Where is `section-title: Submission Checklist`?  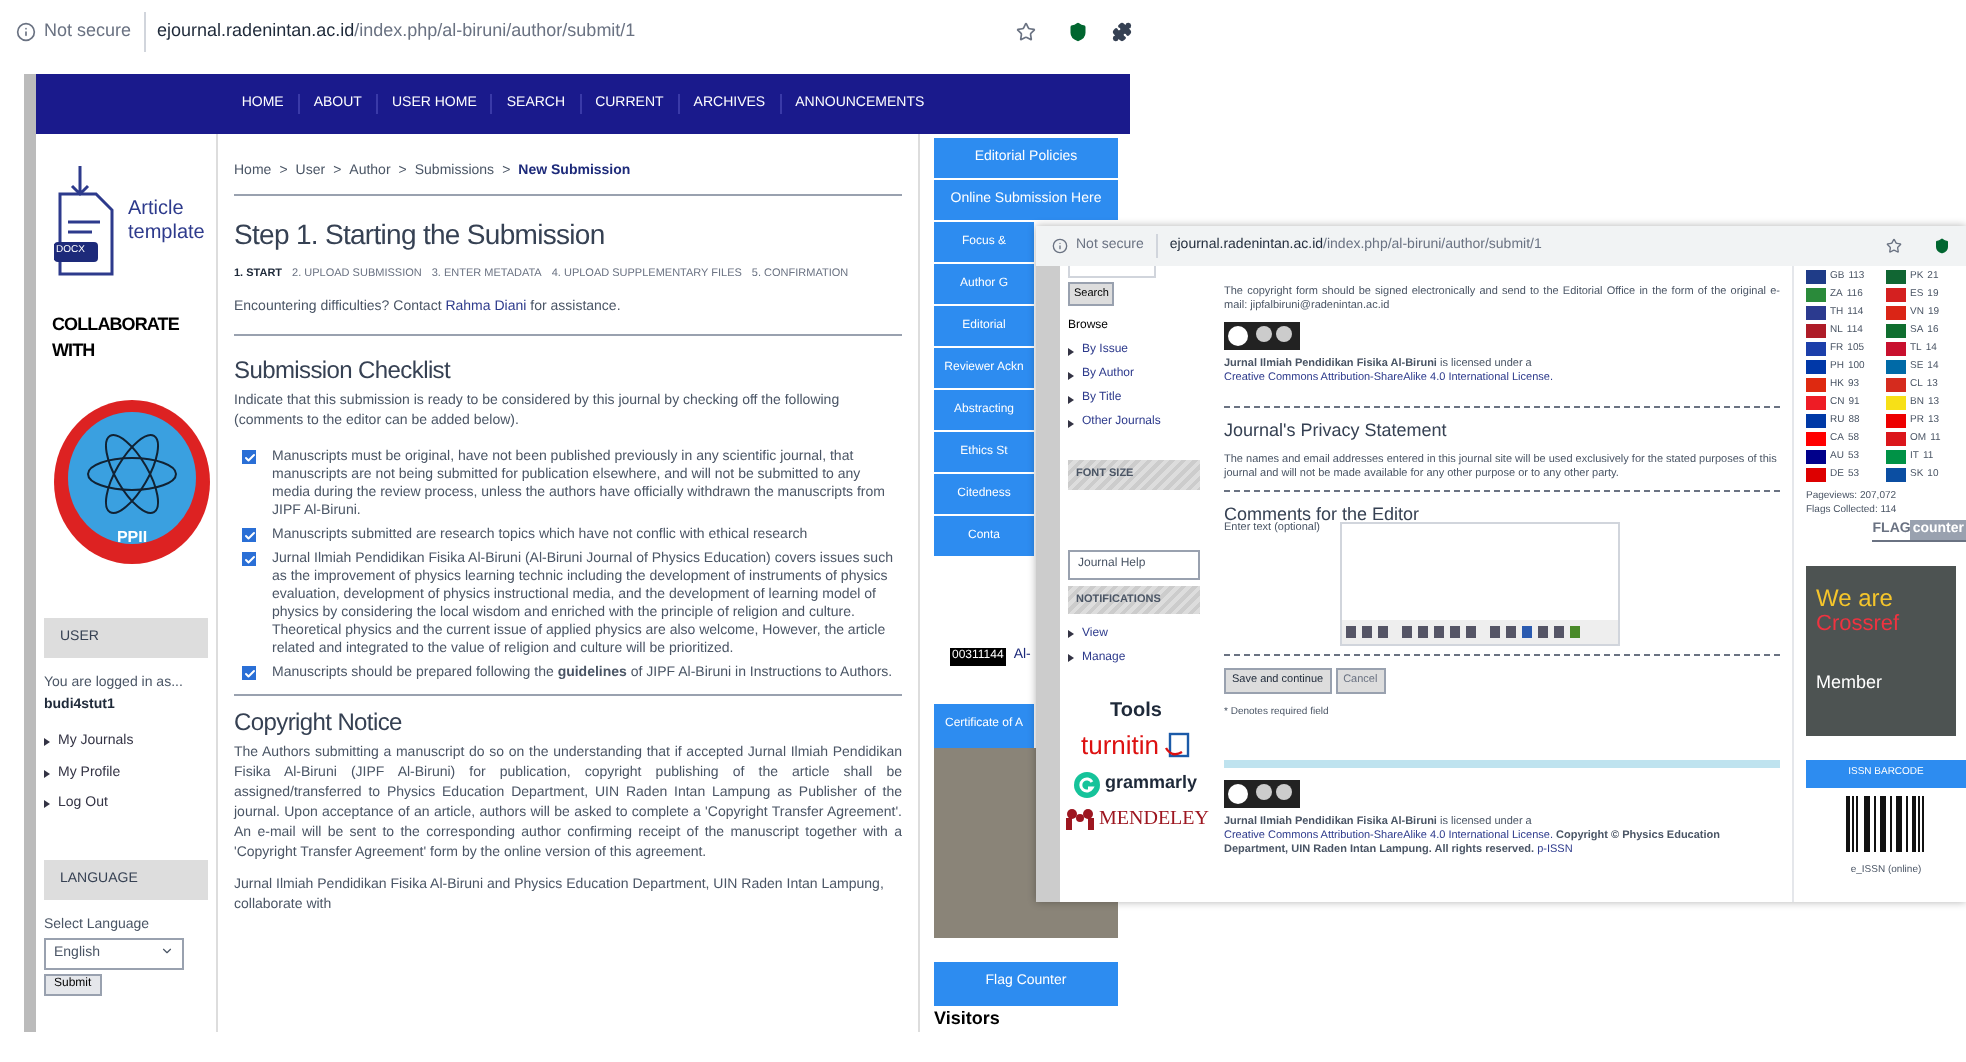 section-title: Submission Checklist is located at coordinates (343, 370).